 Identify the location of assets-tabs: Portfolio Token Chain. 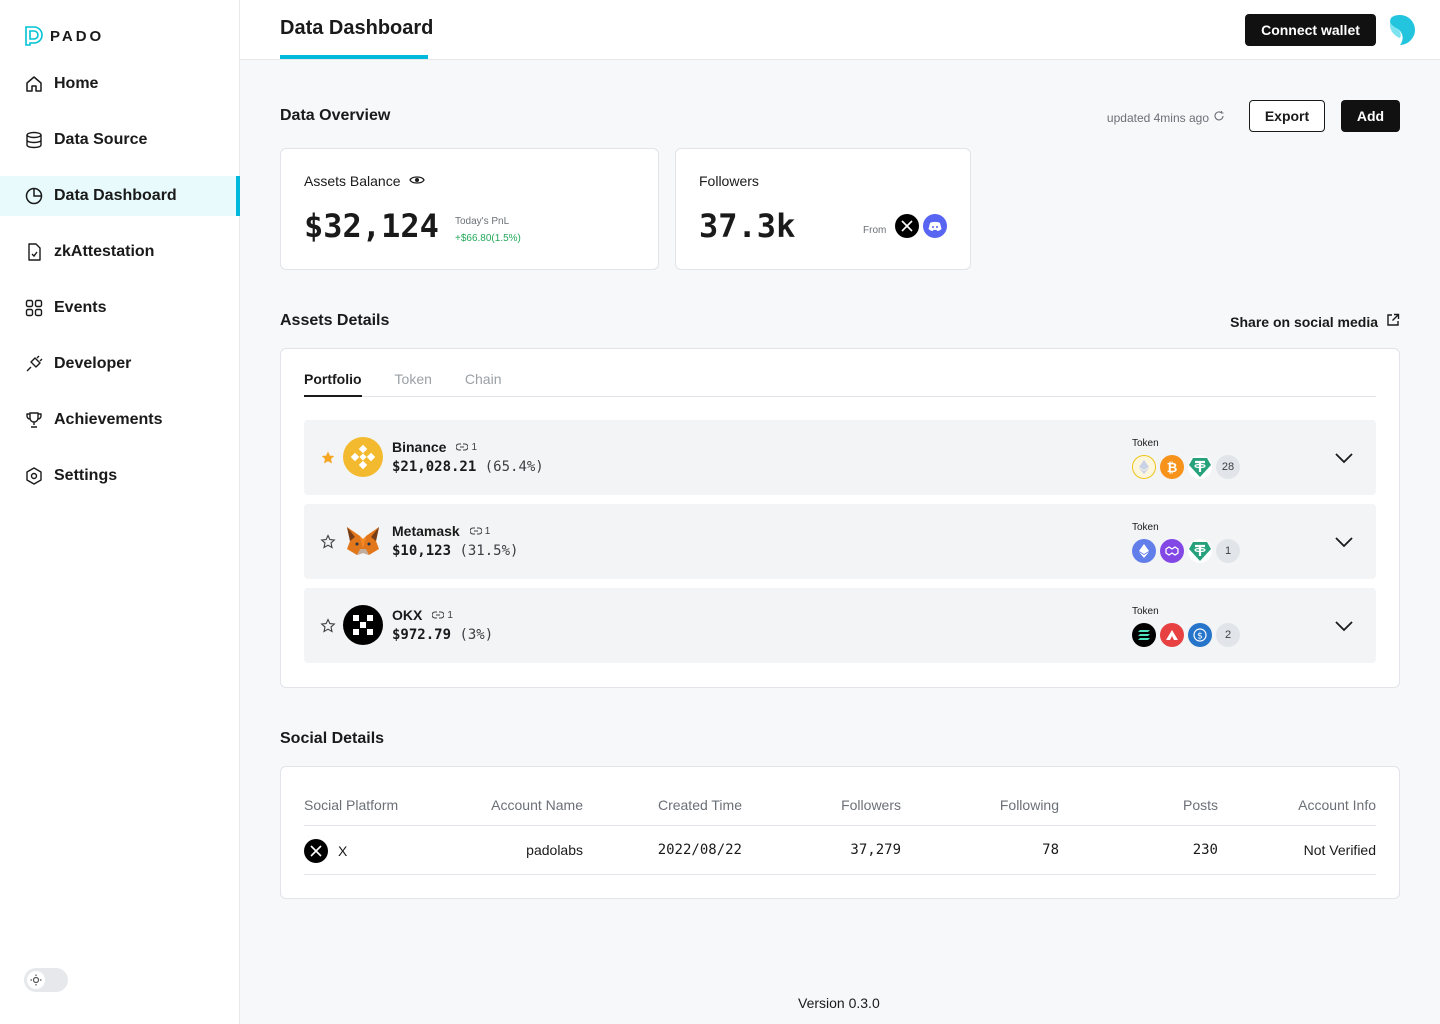
(840, 384).